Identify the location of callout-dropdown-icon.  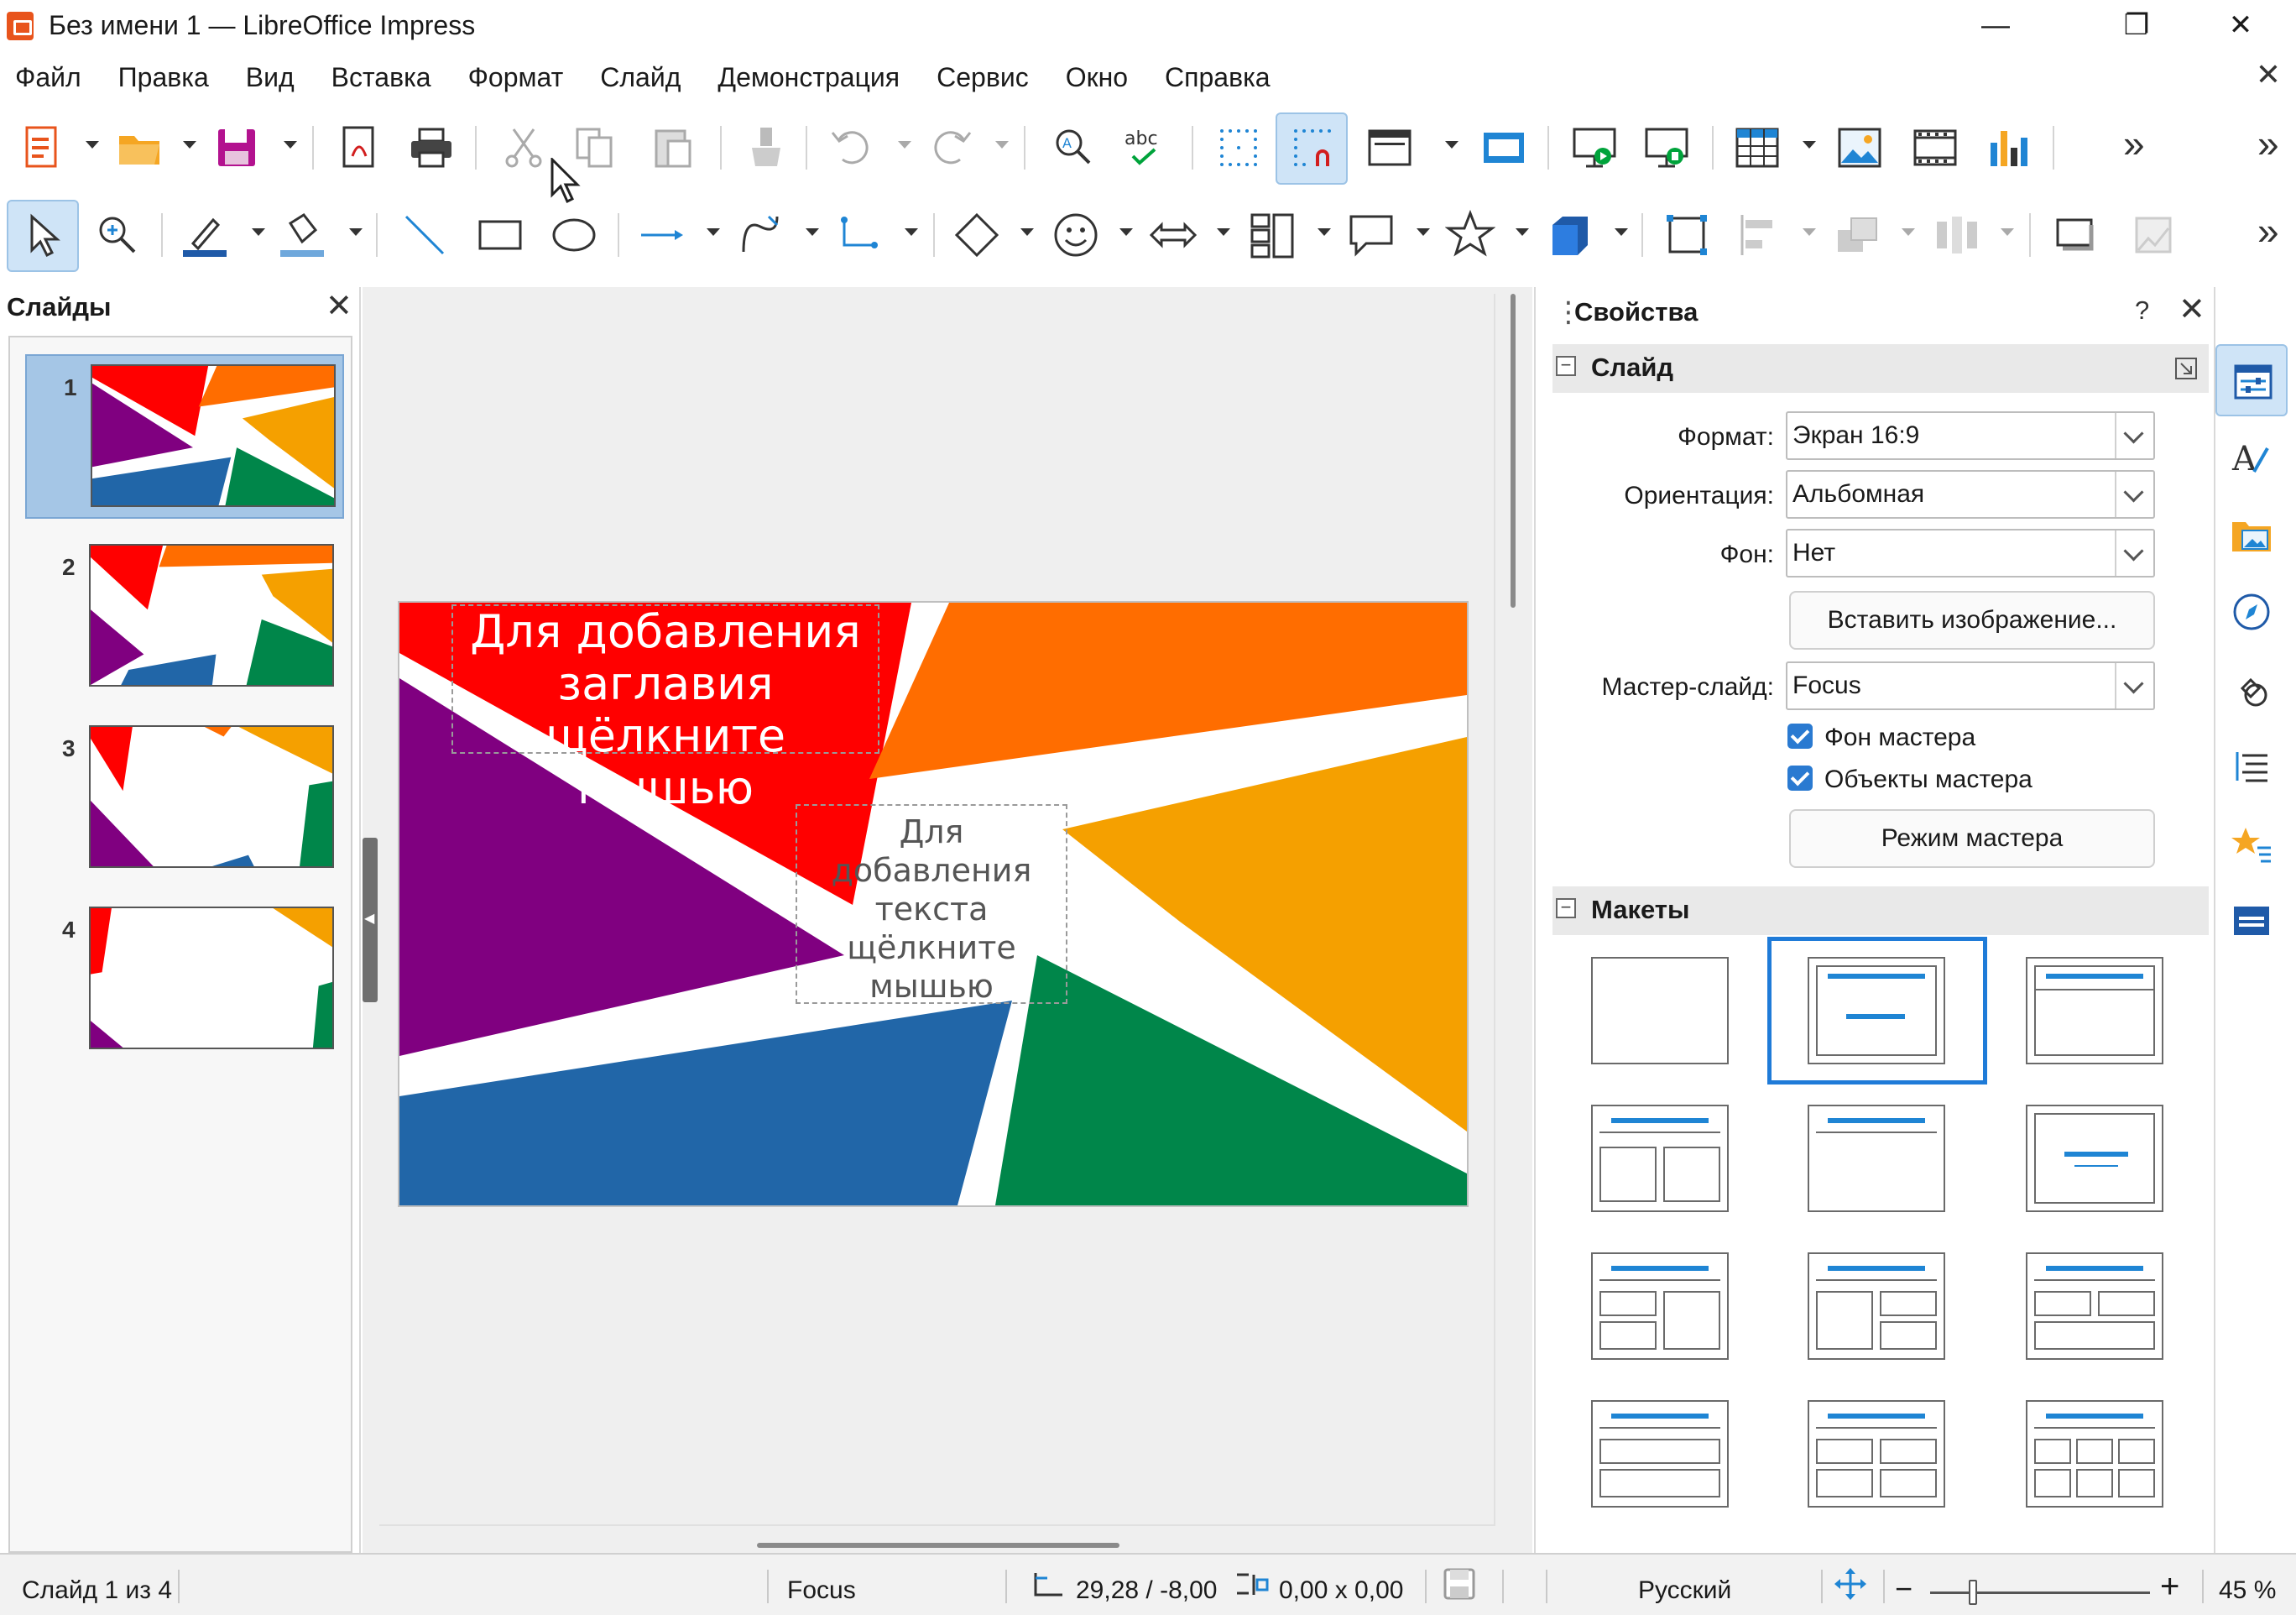
(1423, 232).